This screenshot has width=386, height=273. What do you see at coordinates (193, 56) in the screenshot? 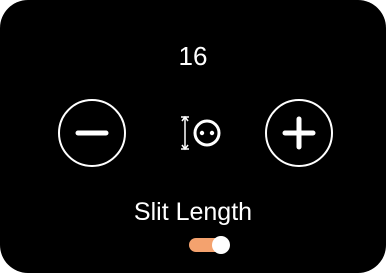
I see `slit-length-value: 16` at bounding box center [193, 56].